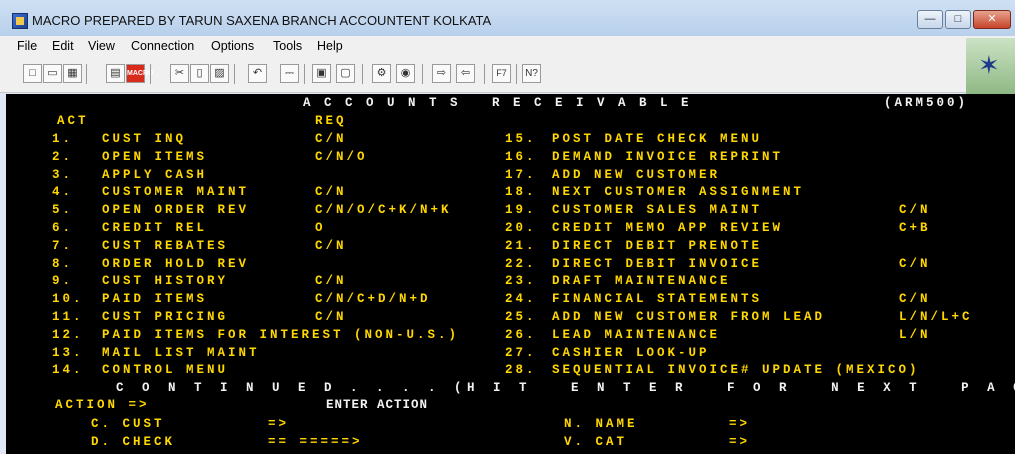  What do you see at coordinates (631, 353) in the screenshot?
I see `menu-option-label: CASHIER LOOK-UP` at bounding box center [631, 353].